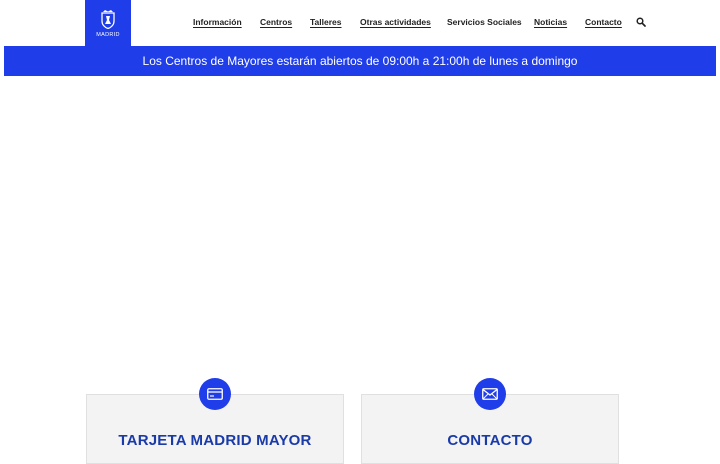  I want to click on logo-text: MADRID, so click(108, 34).